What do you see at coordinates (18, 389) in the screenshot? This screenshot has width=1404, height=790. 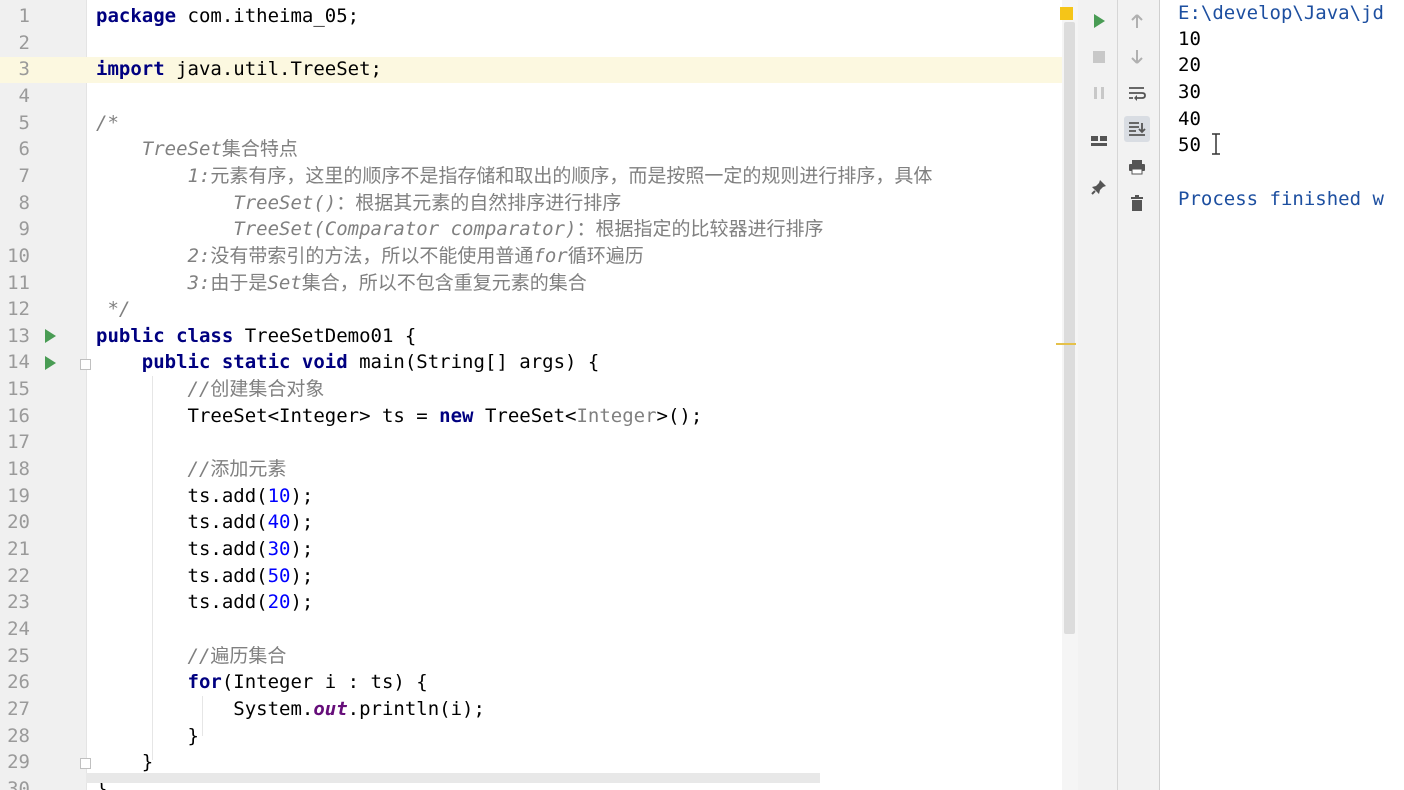 I see `line-number: 15` at bounding box center [18, 389].